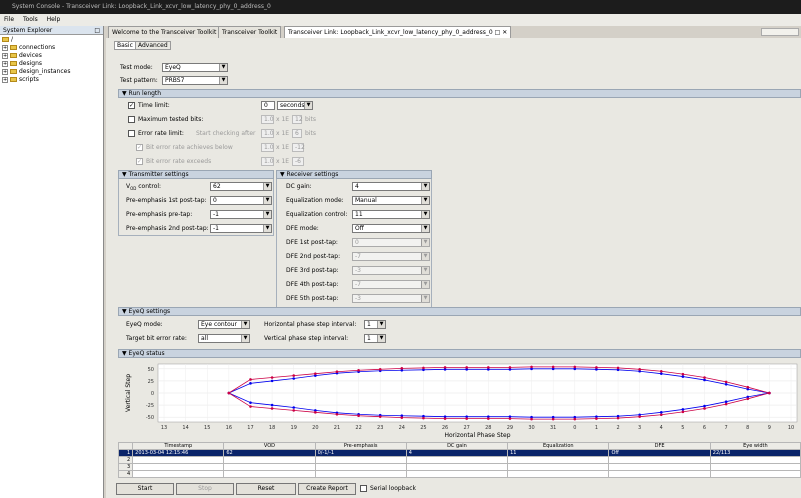 The width and height of the screenshot is (801, 498). I want to click on close-icon: ✕, so click(504, 32).